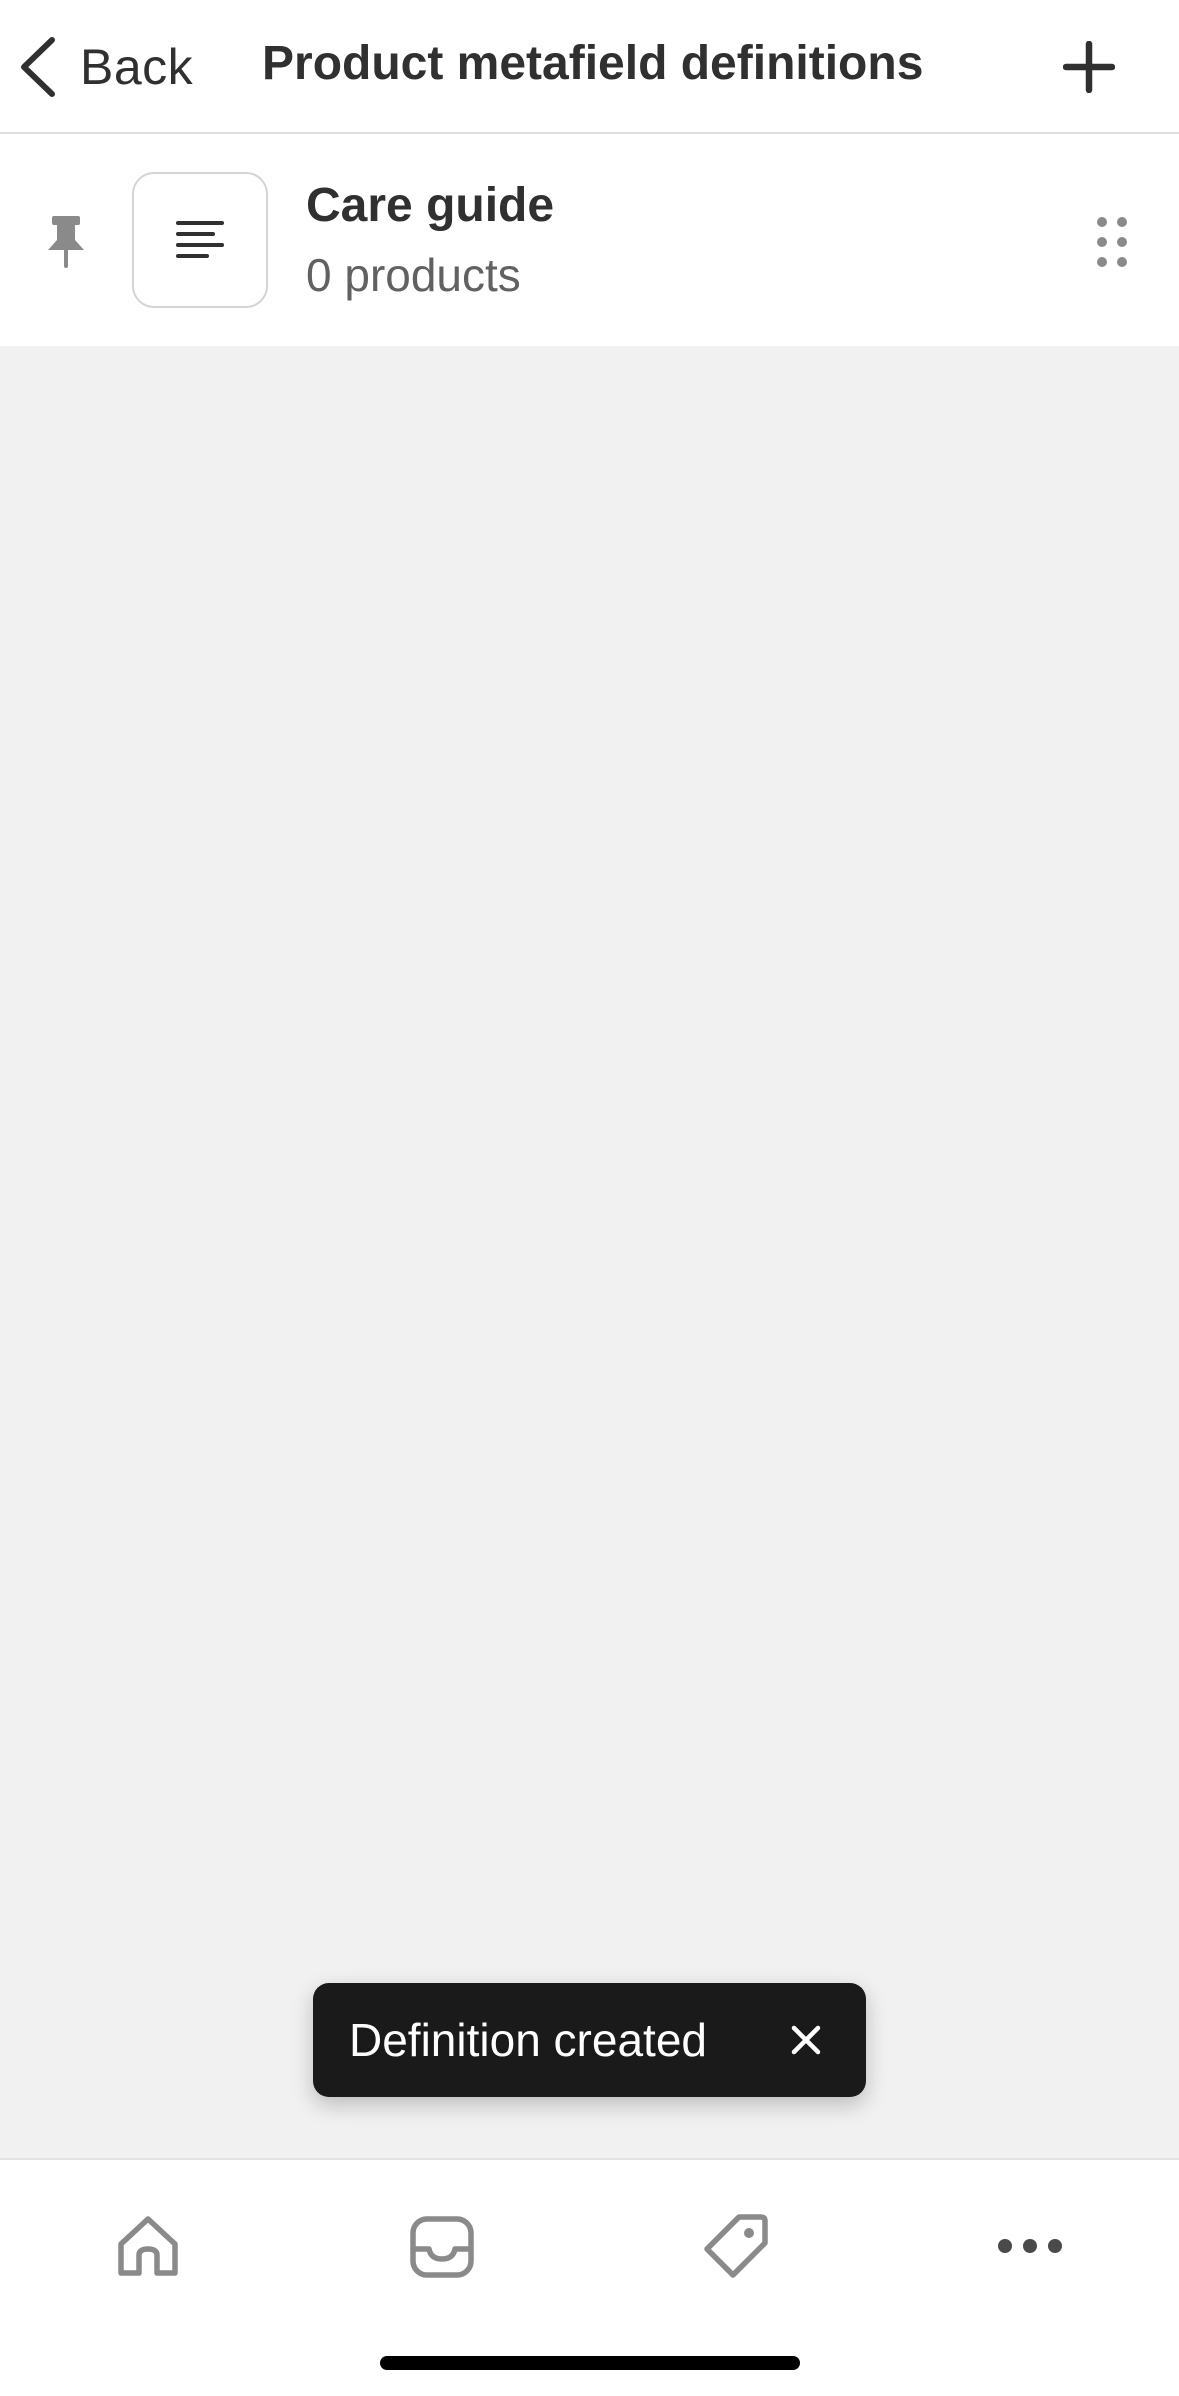 The image size is (1179, 2396). I want to click on close-icon, so click(806, 2040).